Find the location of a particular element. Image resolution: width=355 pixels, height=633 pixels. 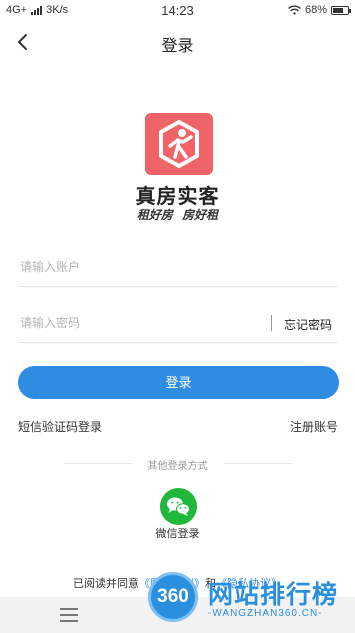

account-field is located at coordinates (178, 267).